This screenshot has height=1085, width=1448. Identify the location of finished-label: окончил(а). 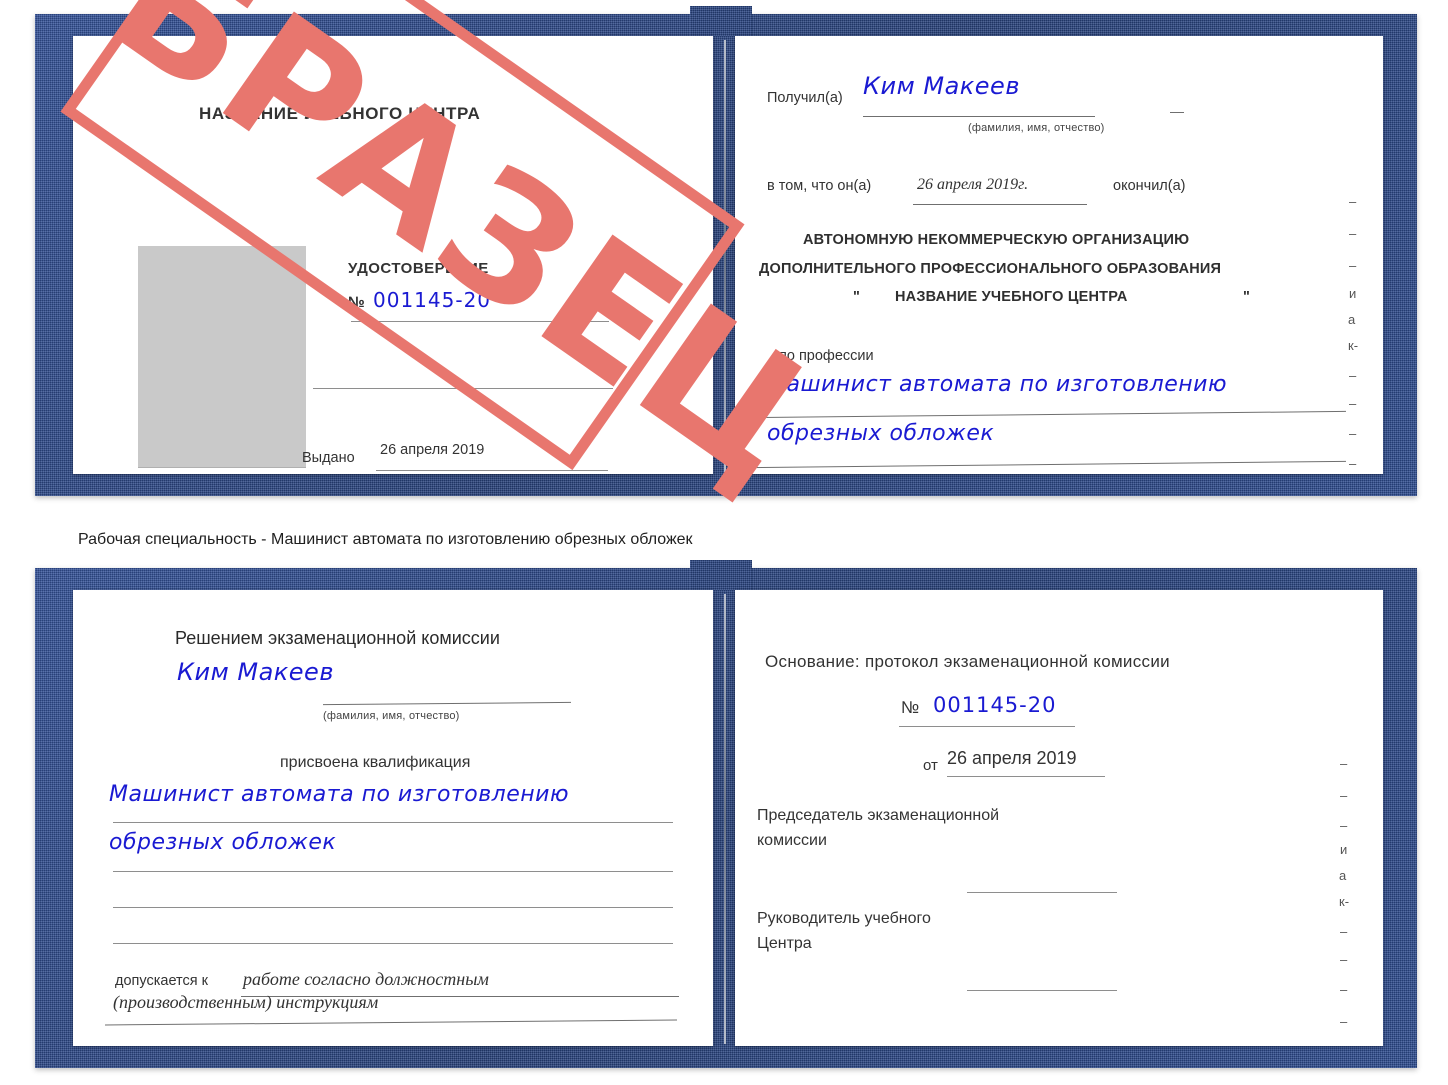
(1149, 186).